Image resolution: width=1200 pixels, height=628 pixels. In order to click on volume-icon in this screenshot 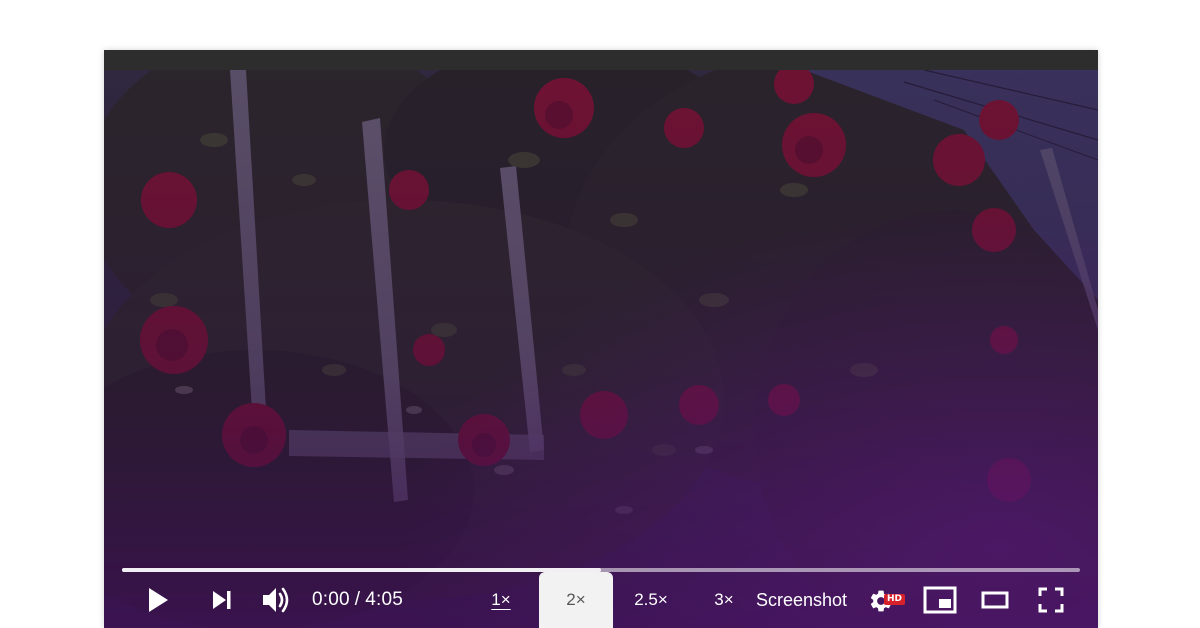, I will do `click(276, 600)`.